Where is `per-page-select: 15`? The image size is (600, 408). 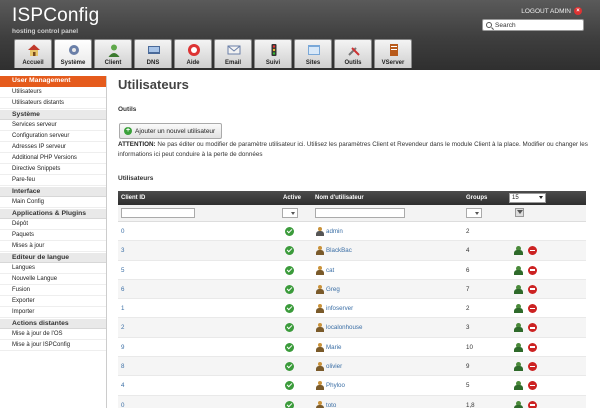
per-page-select: 15 is located at coordinates (527, 198).